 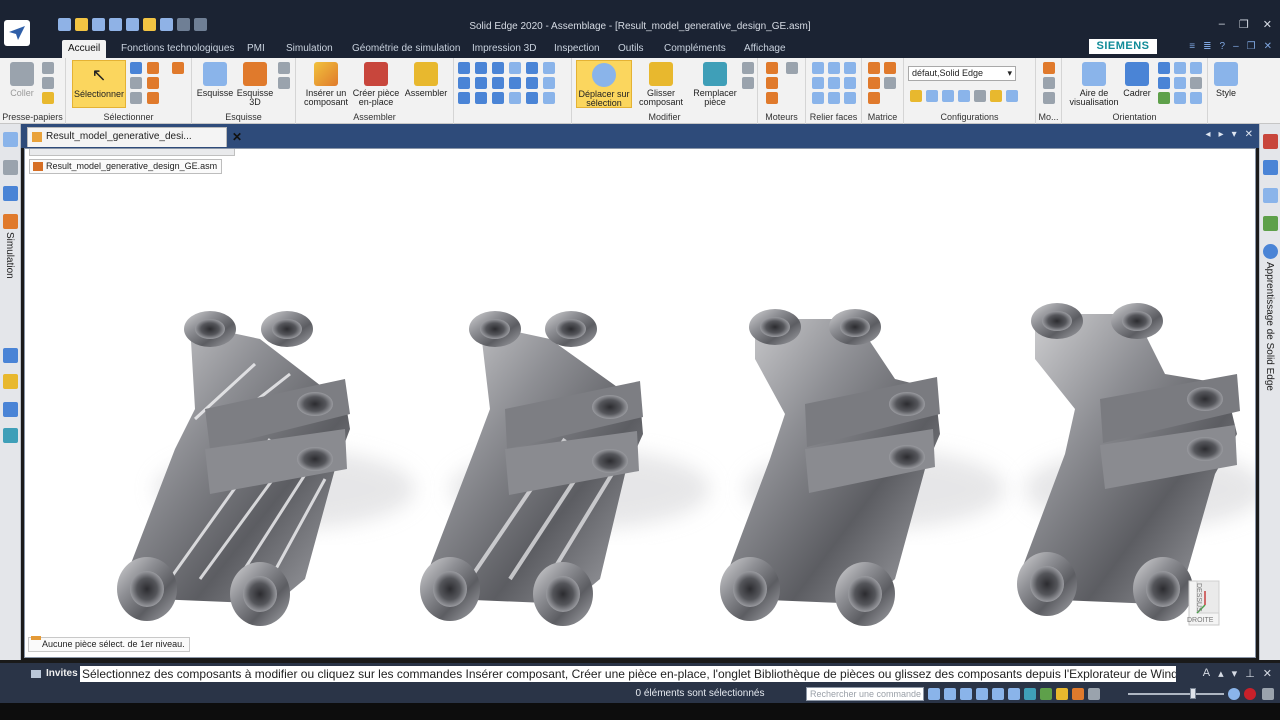 I want to click on tab-impression-3d: Impression 3D, so click(x=504, y=49).